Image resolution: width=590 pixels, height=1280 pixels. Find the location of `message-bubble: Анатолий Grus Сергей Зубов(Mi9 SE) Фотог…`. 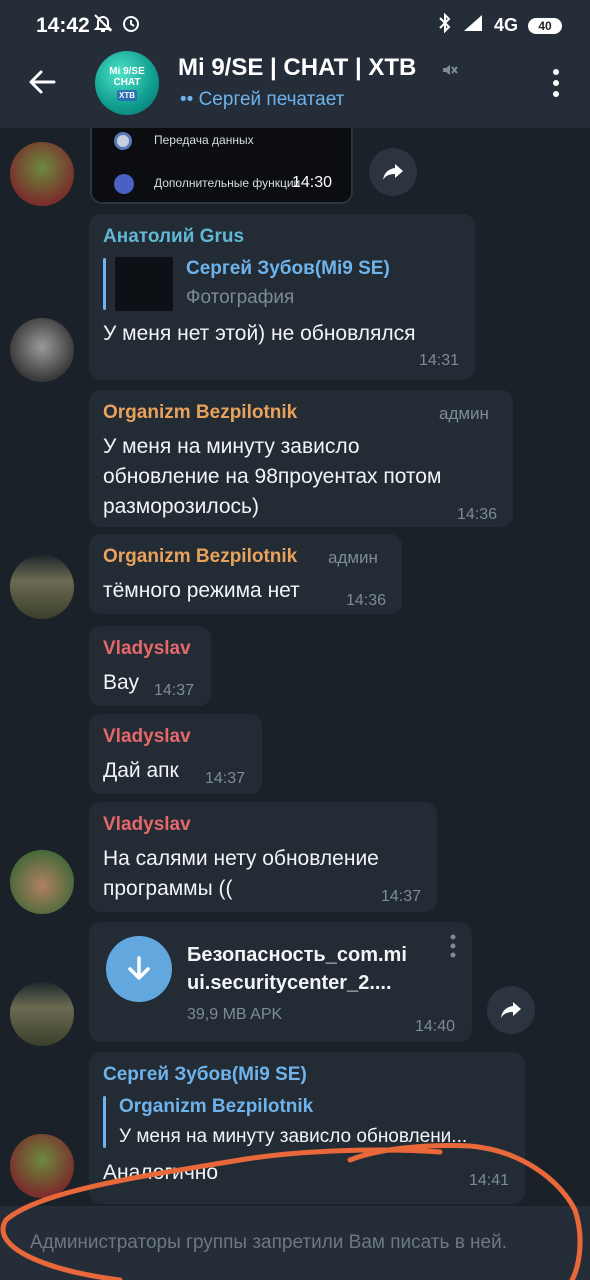

message-bubble: Анатолий Grus Сергей Зубов(Mi9 SE) Фотог… is located at coordinates (282, 297).